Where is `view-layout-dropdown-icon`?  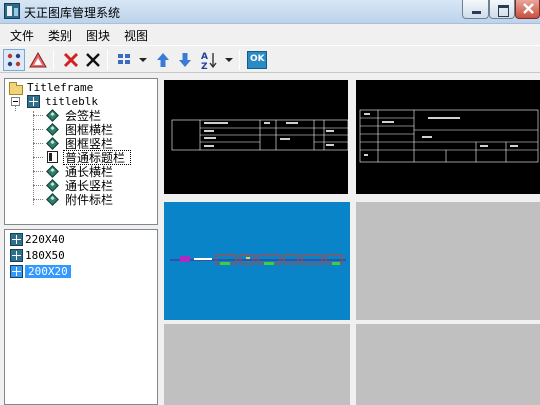
view-layout-dropdown-icon is located at coordinates (143, 60).